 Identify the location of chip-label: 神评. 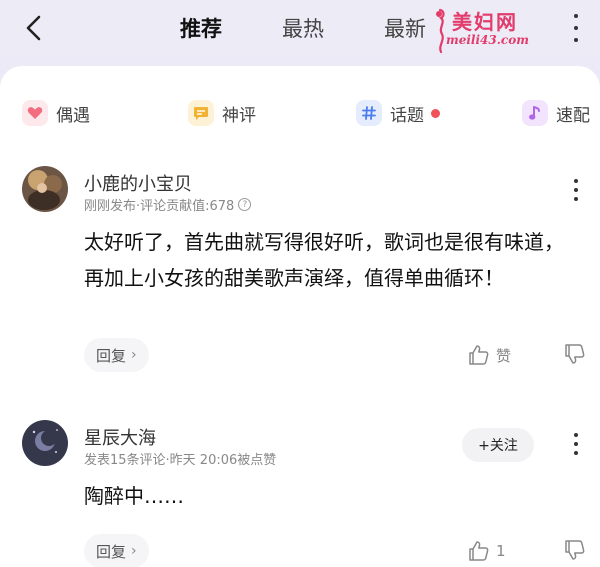
(239, 115).